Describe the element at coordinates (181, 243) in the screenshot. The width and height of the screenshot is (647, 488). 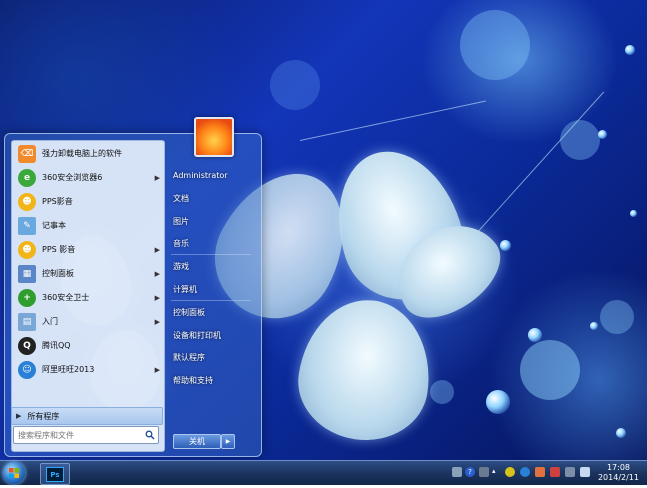
I see `music-link: 音乐` at that location.